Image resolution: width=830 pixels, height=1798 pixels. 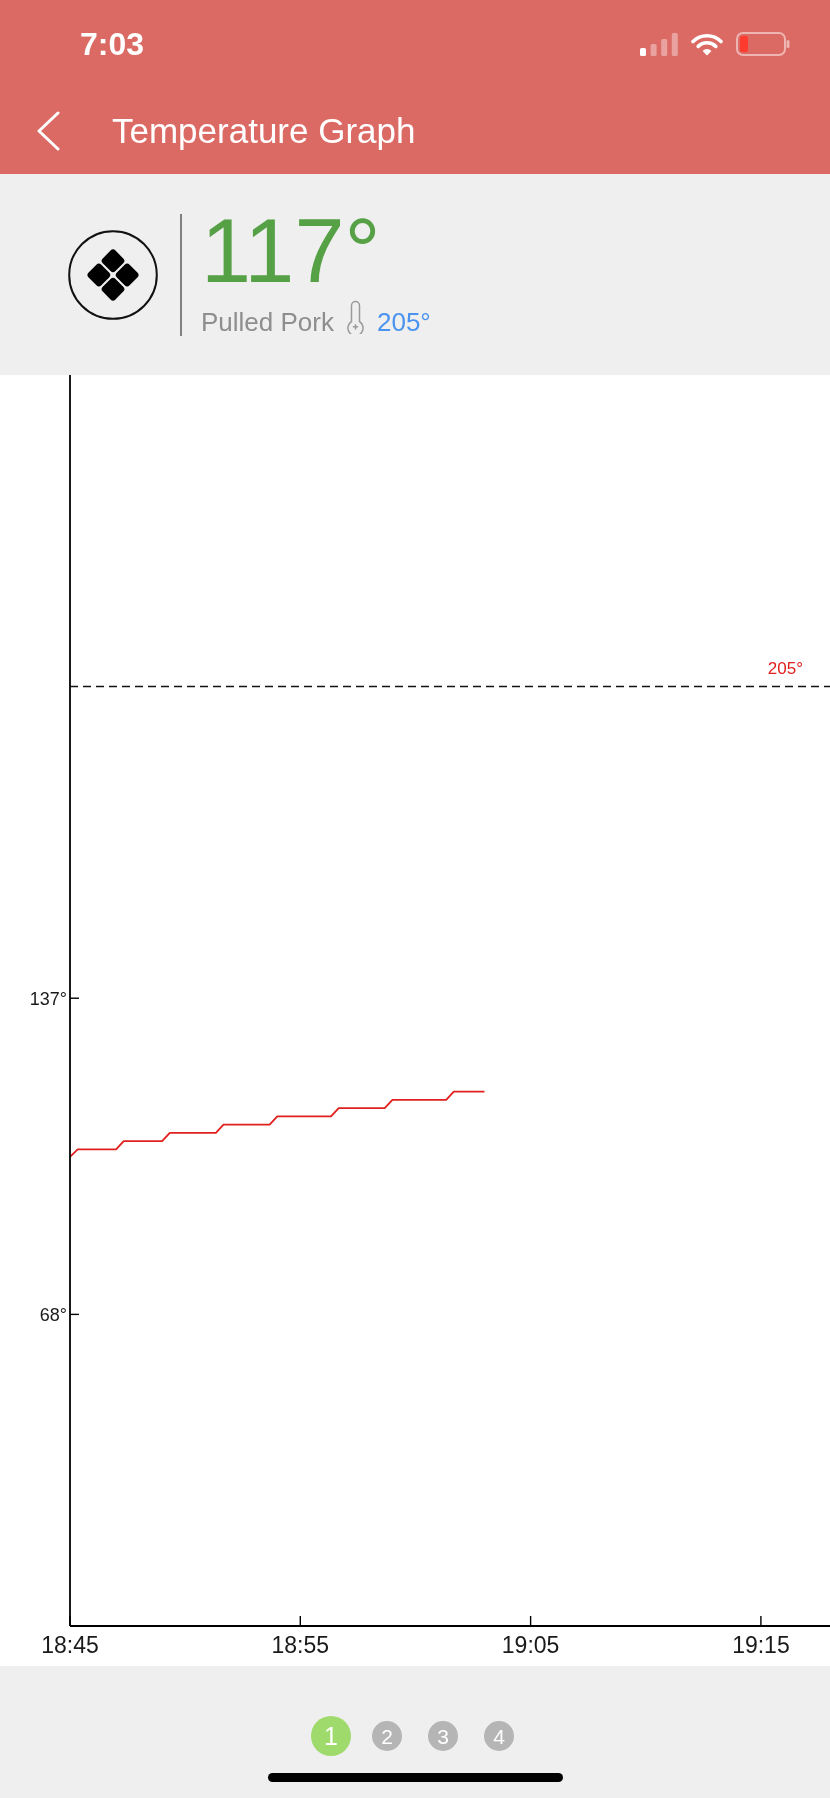 I want to click on wifi-icon, so click(x=707, y=44).